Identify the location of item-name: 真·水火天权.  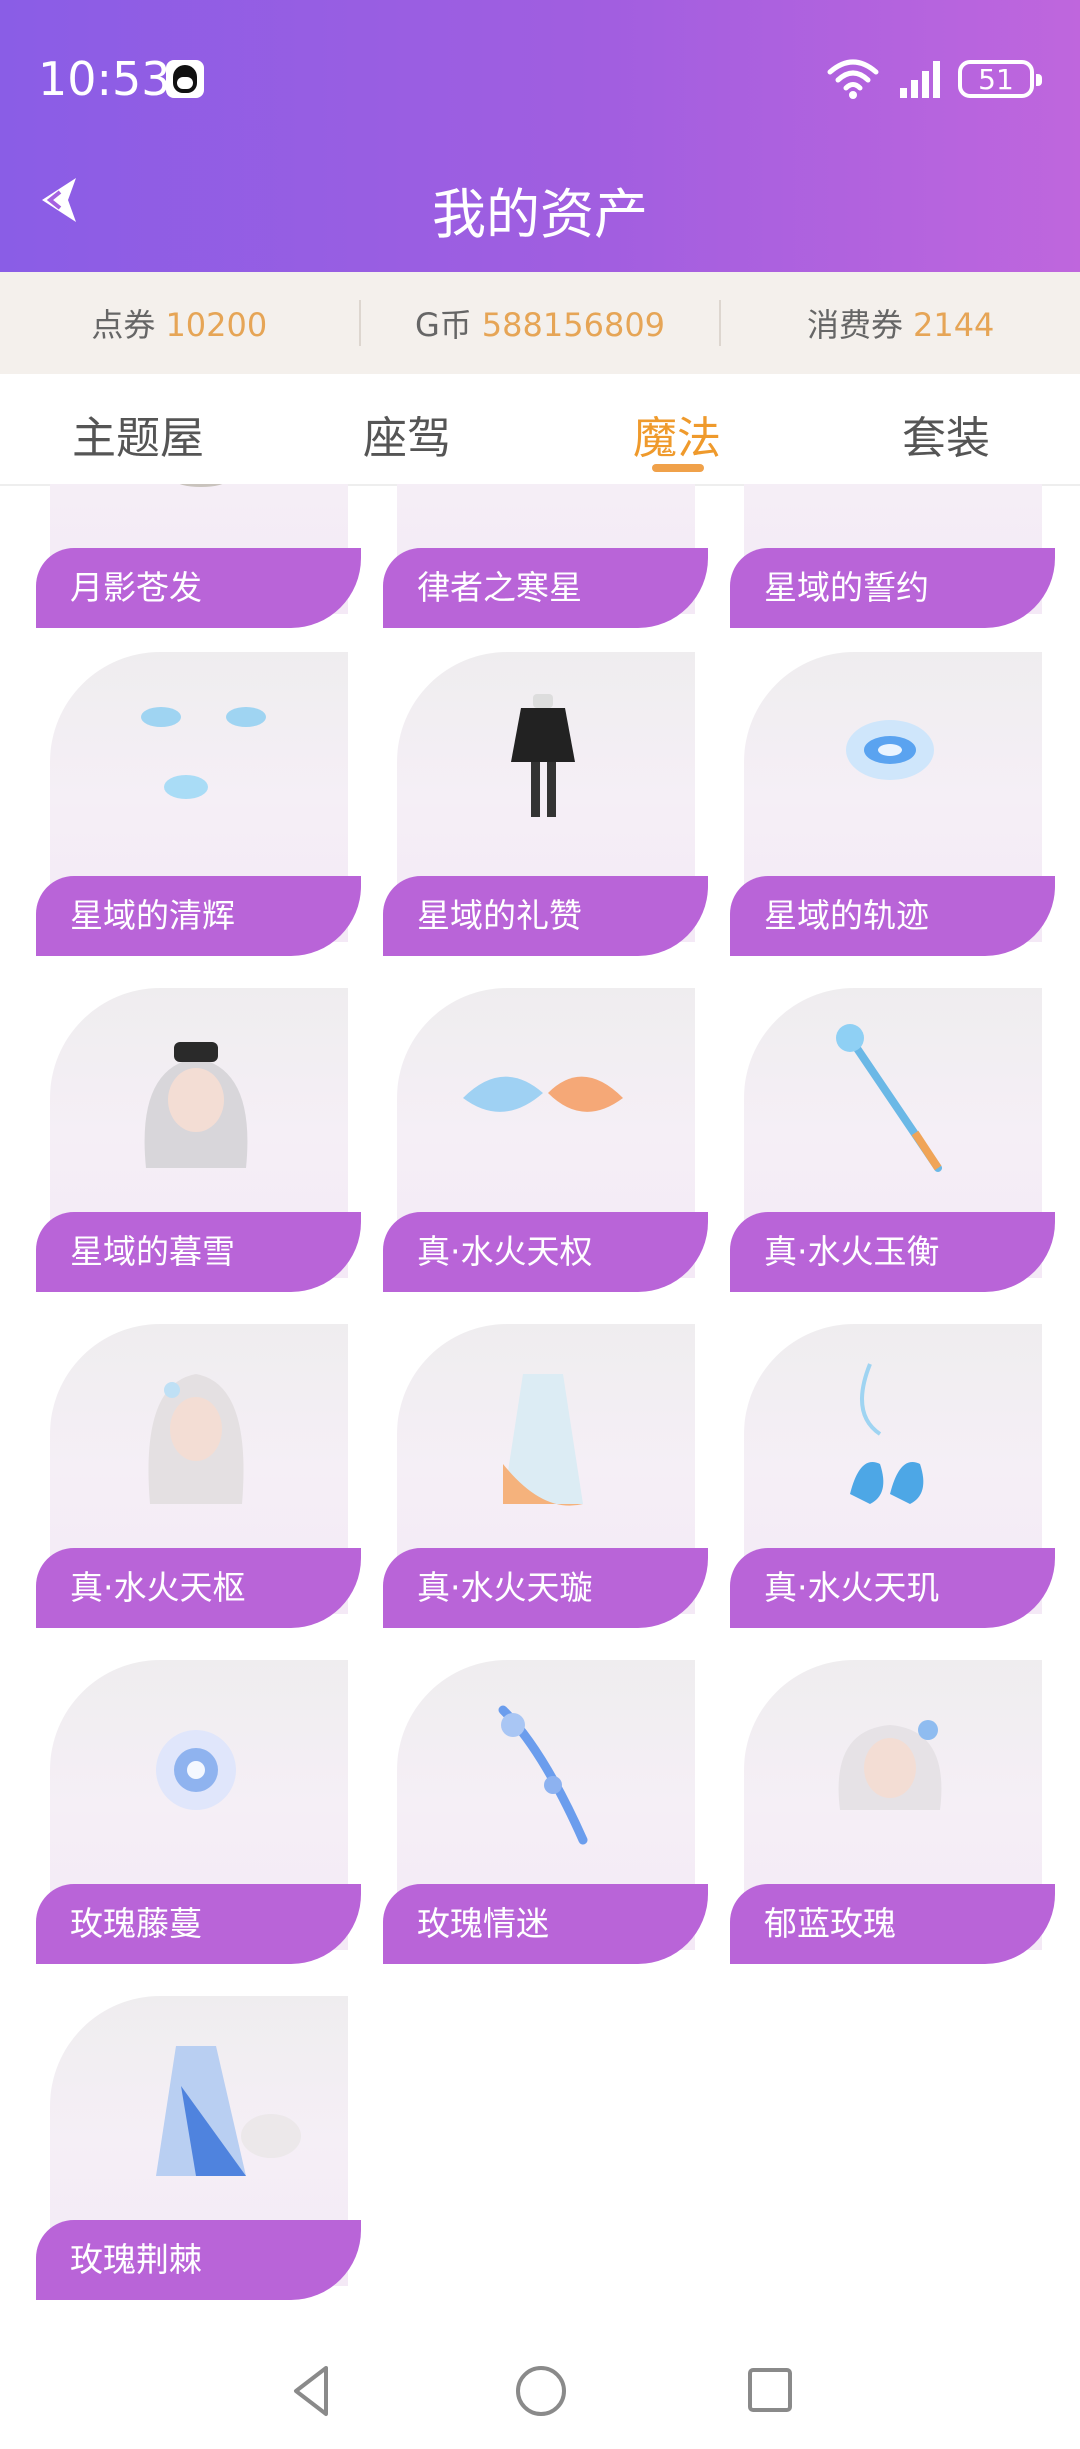
(545, 1252).